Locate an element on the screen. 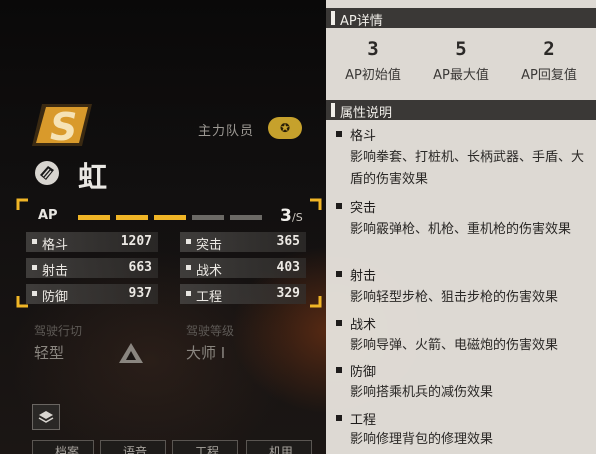  pilot-level-caption: 驾驶等级 is located at coordinates (210, 331).